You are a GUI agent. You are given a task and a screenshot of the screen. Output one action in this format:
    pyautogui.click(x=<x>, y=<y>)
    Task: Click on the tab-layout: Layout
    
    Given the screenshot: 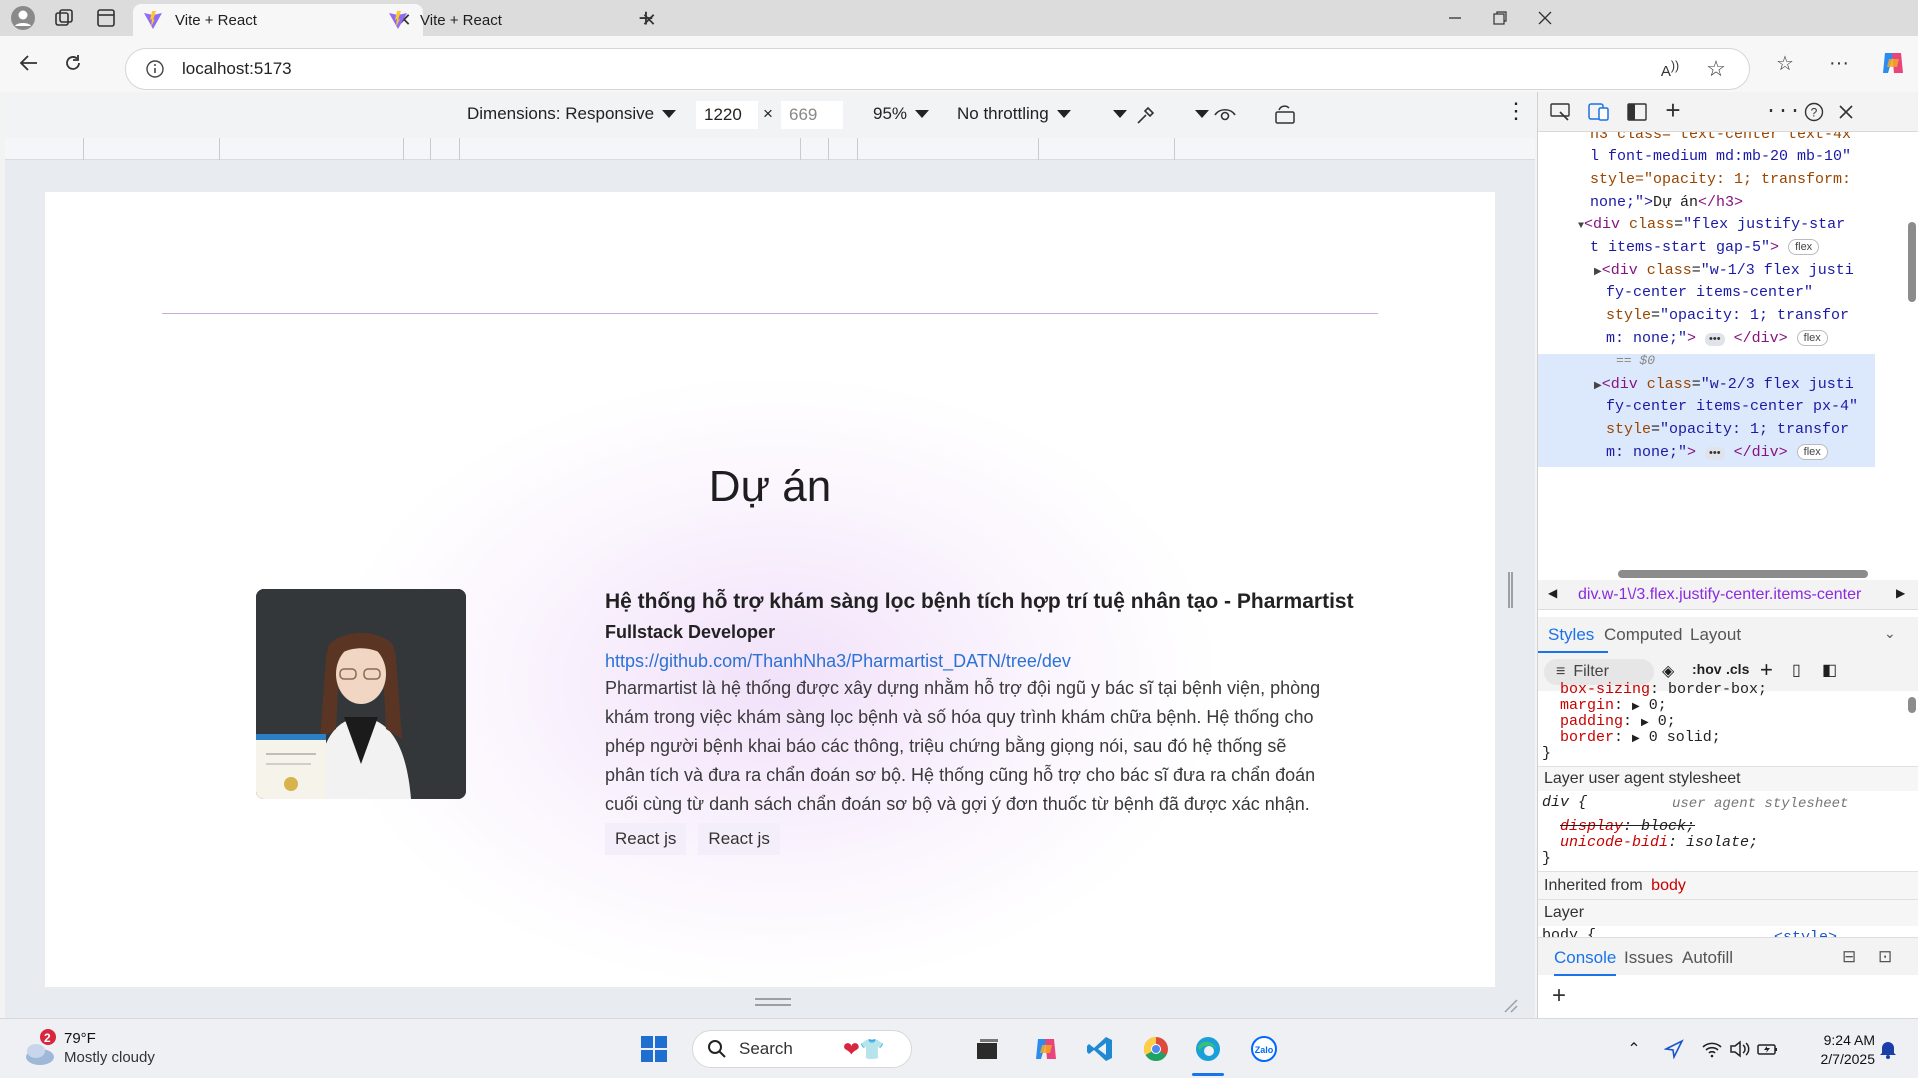 What is the action you would take?
    pyautogui.click(x=1715, y=635)
    